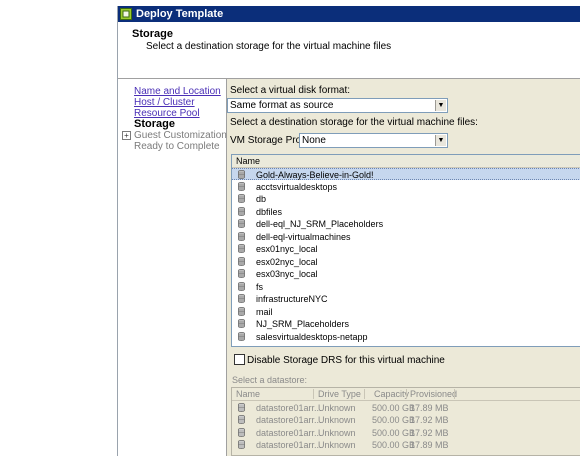 The height and width of the screenshot is (460, 580). Describe the element at coordinates (180, 14) in the screenshot. I see `window-title: Deploy Template` at that location.